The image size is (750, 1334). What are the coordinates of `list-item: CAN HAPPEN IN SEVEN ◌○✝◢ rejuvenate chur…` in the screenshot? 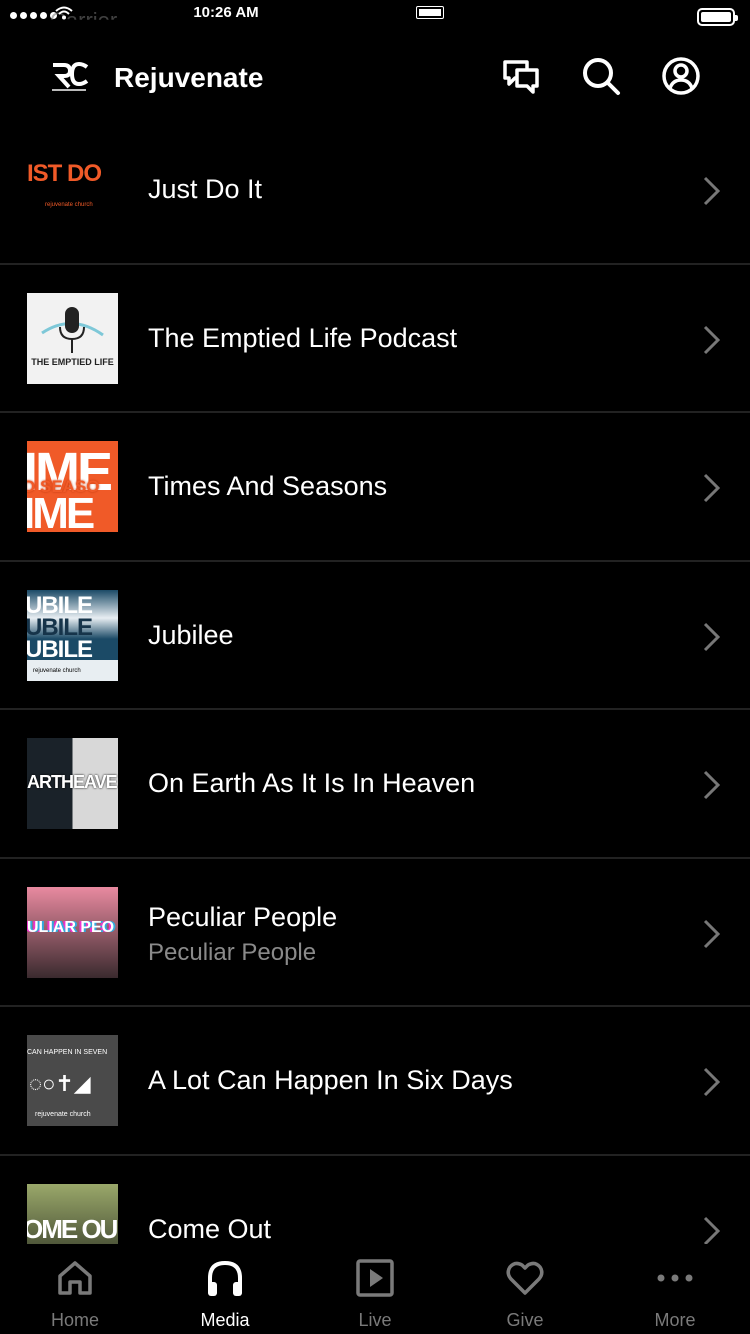 It's located at (375, 1081).